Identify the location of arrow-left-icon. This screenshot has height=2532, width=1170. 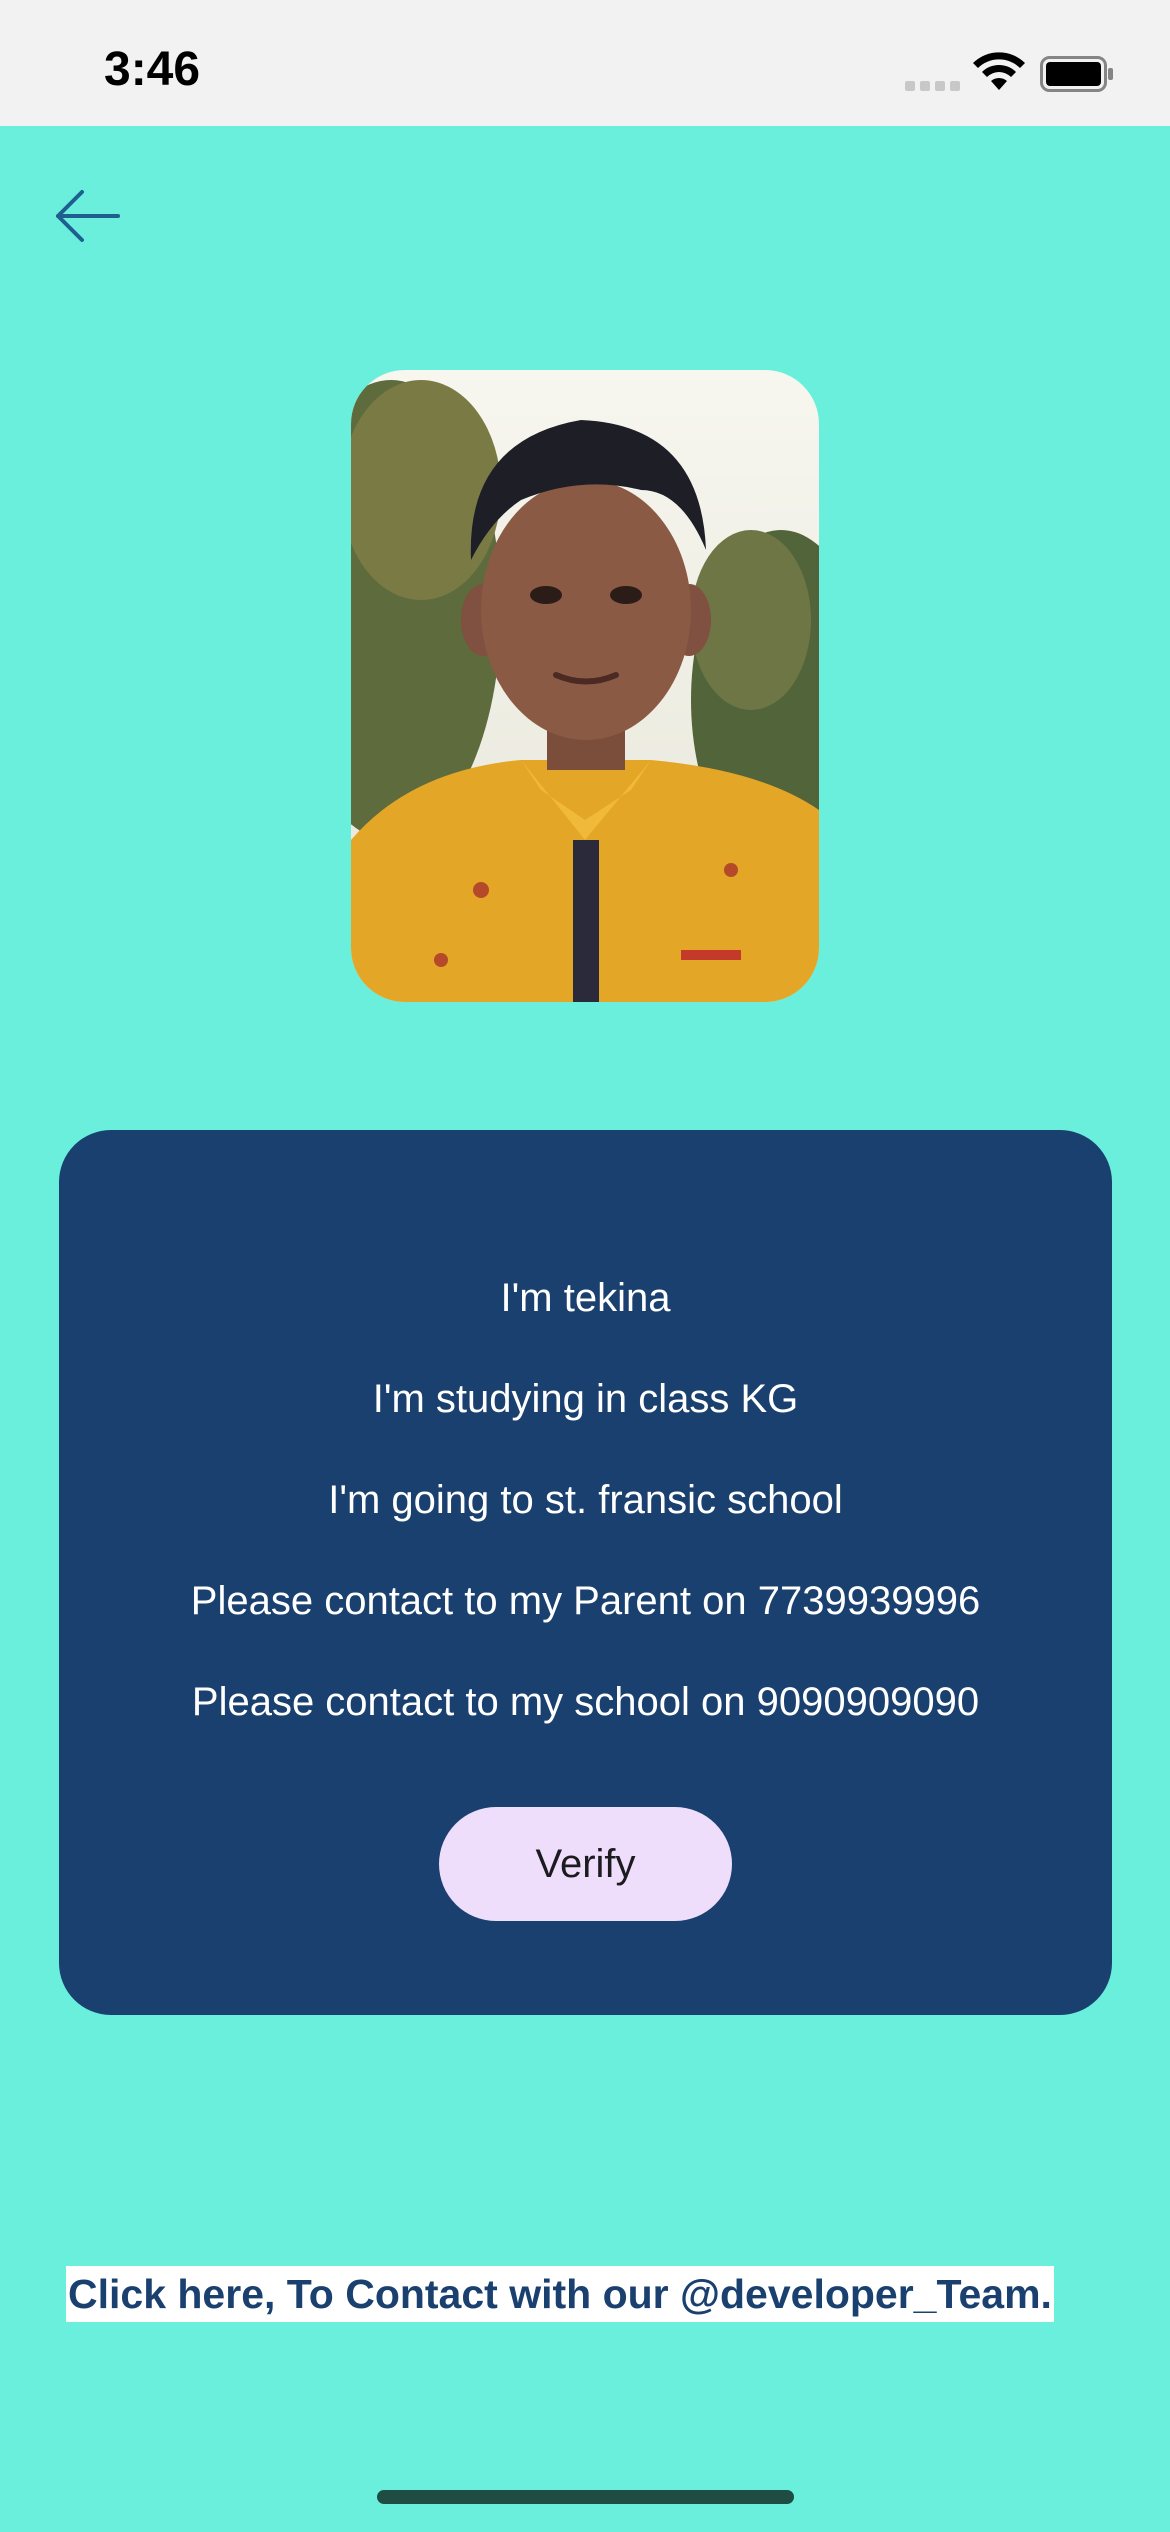
(88, 216).